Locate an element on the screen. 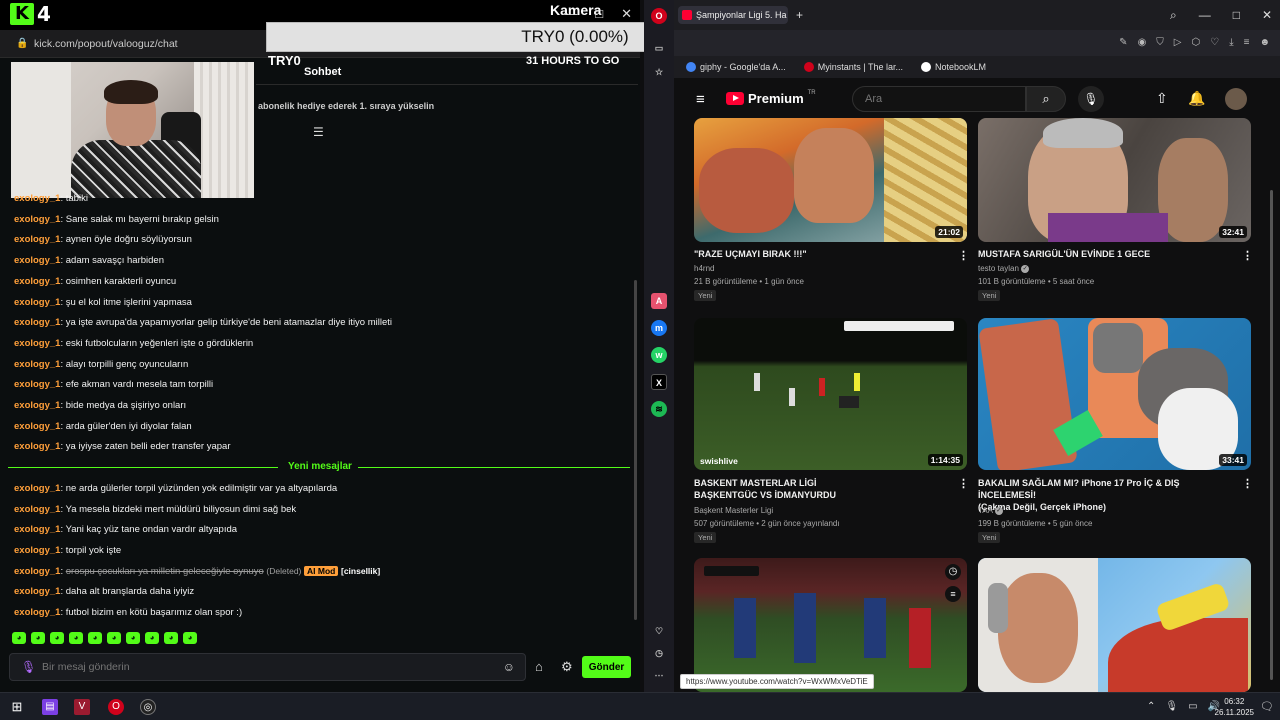 Image resolution: width=1280 pixels, height=720 pixels. browser-urlbar: ✎ ◉ ⛉ ▷ ⬡ ♡ ⤓ ≡ ☻ is located at coordinates (977, 43).